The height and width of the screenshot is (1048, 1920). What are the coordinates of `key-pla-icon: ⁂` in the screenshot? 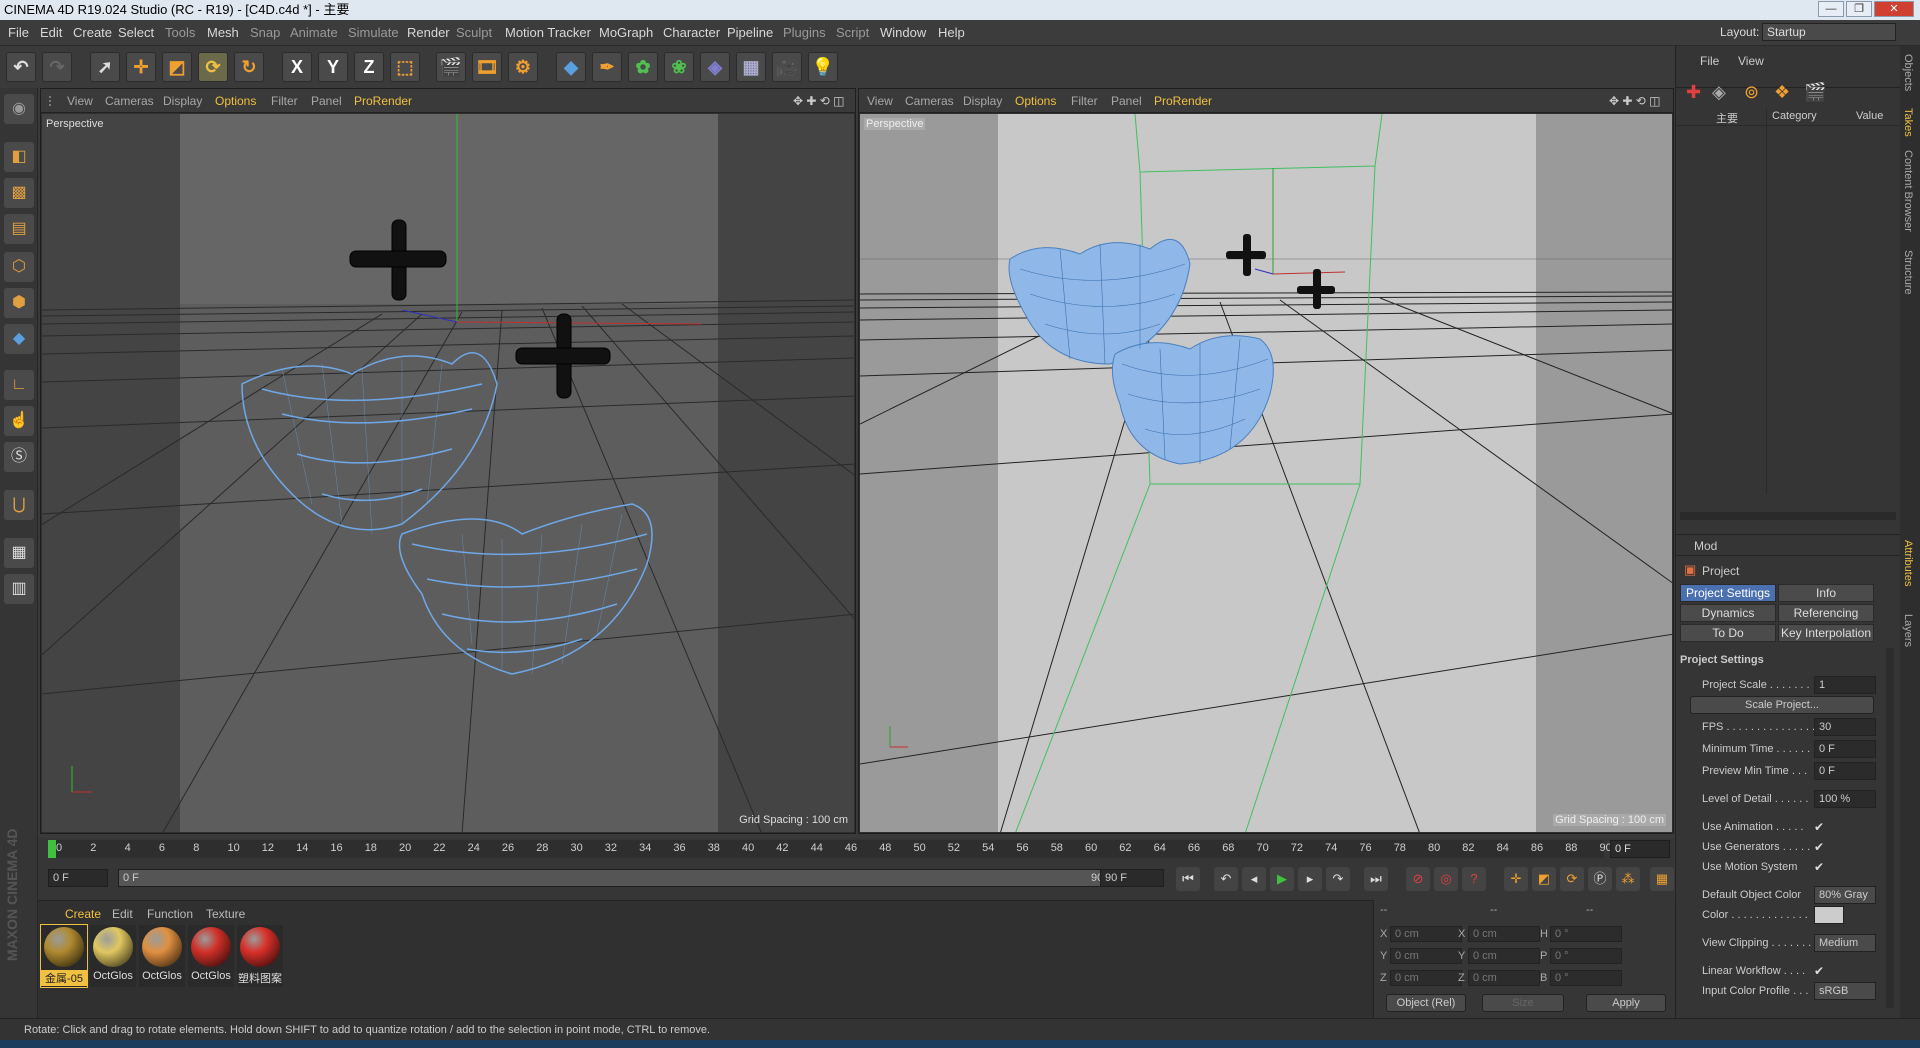 It's located at (1628, 879).